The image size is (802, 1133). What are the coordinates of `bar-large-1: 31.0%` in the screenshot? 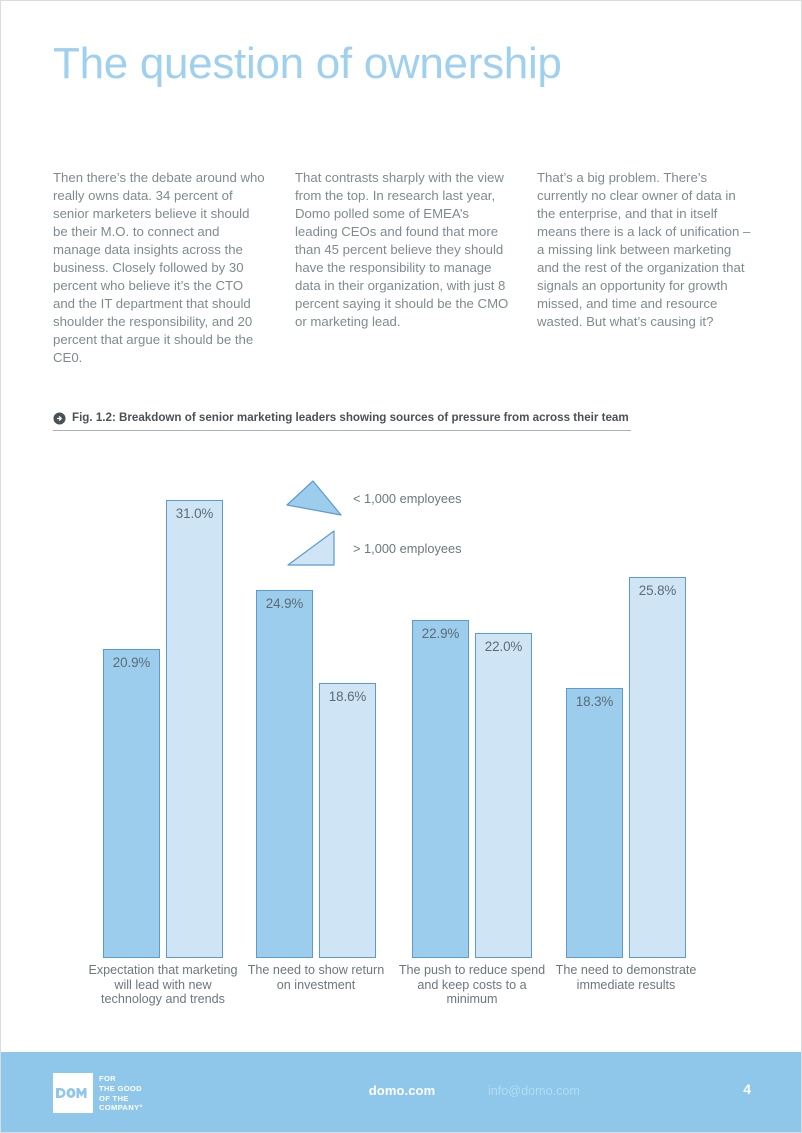 It's located at (194, 729).